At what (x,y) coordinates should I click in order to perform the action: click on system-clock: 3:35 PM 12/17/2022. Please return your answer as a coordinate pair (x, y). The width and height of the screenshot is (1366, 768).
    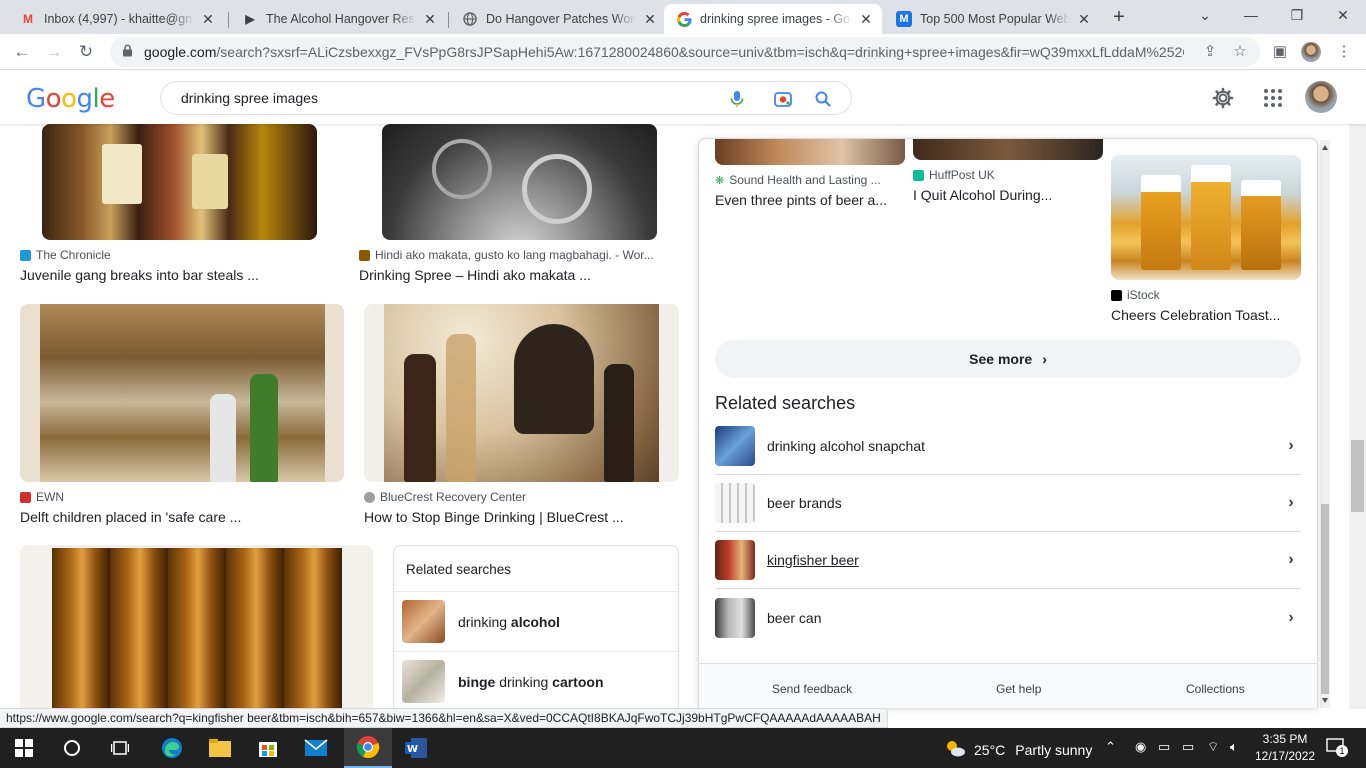
    Looking at the image, I should click on (1285, 748).